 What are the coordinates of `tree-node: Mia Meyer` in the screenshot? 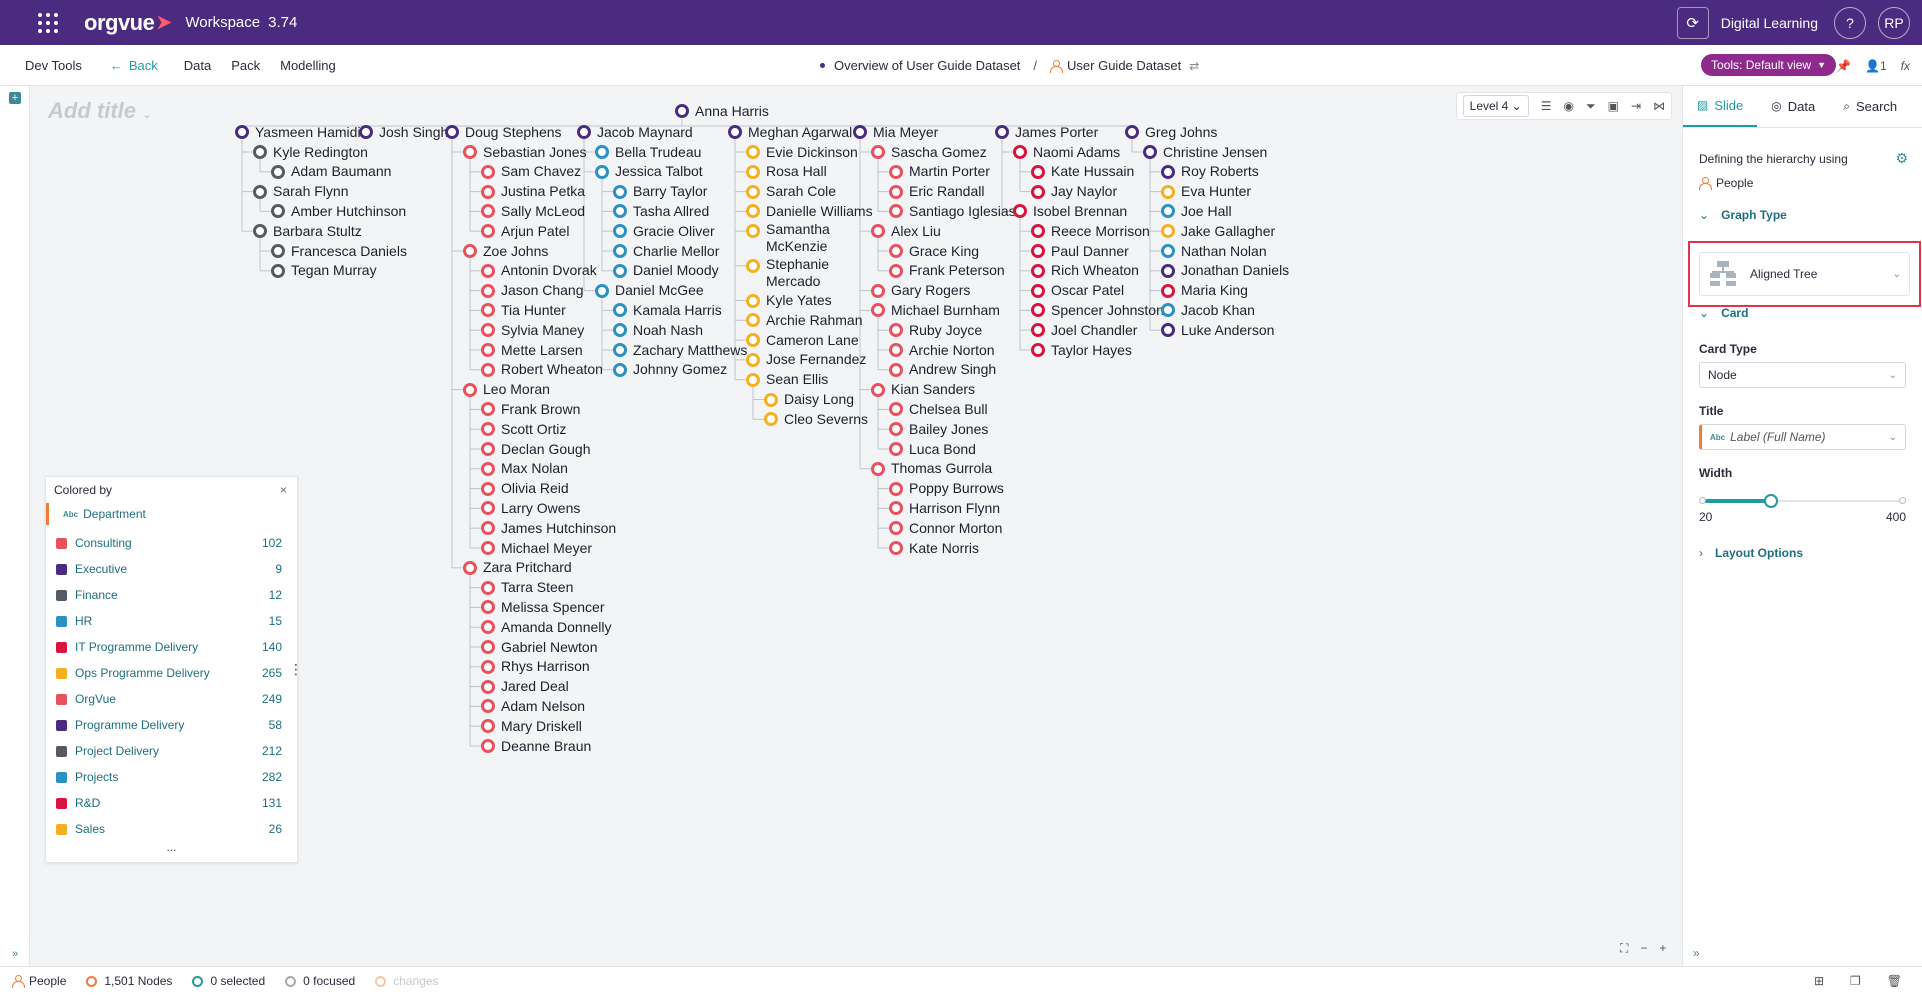 It's located at (895, 132).